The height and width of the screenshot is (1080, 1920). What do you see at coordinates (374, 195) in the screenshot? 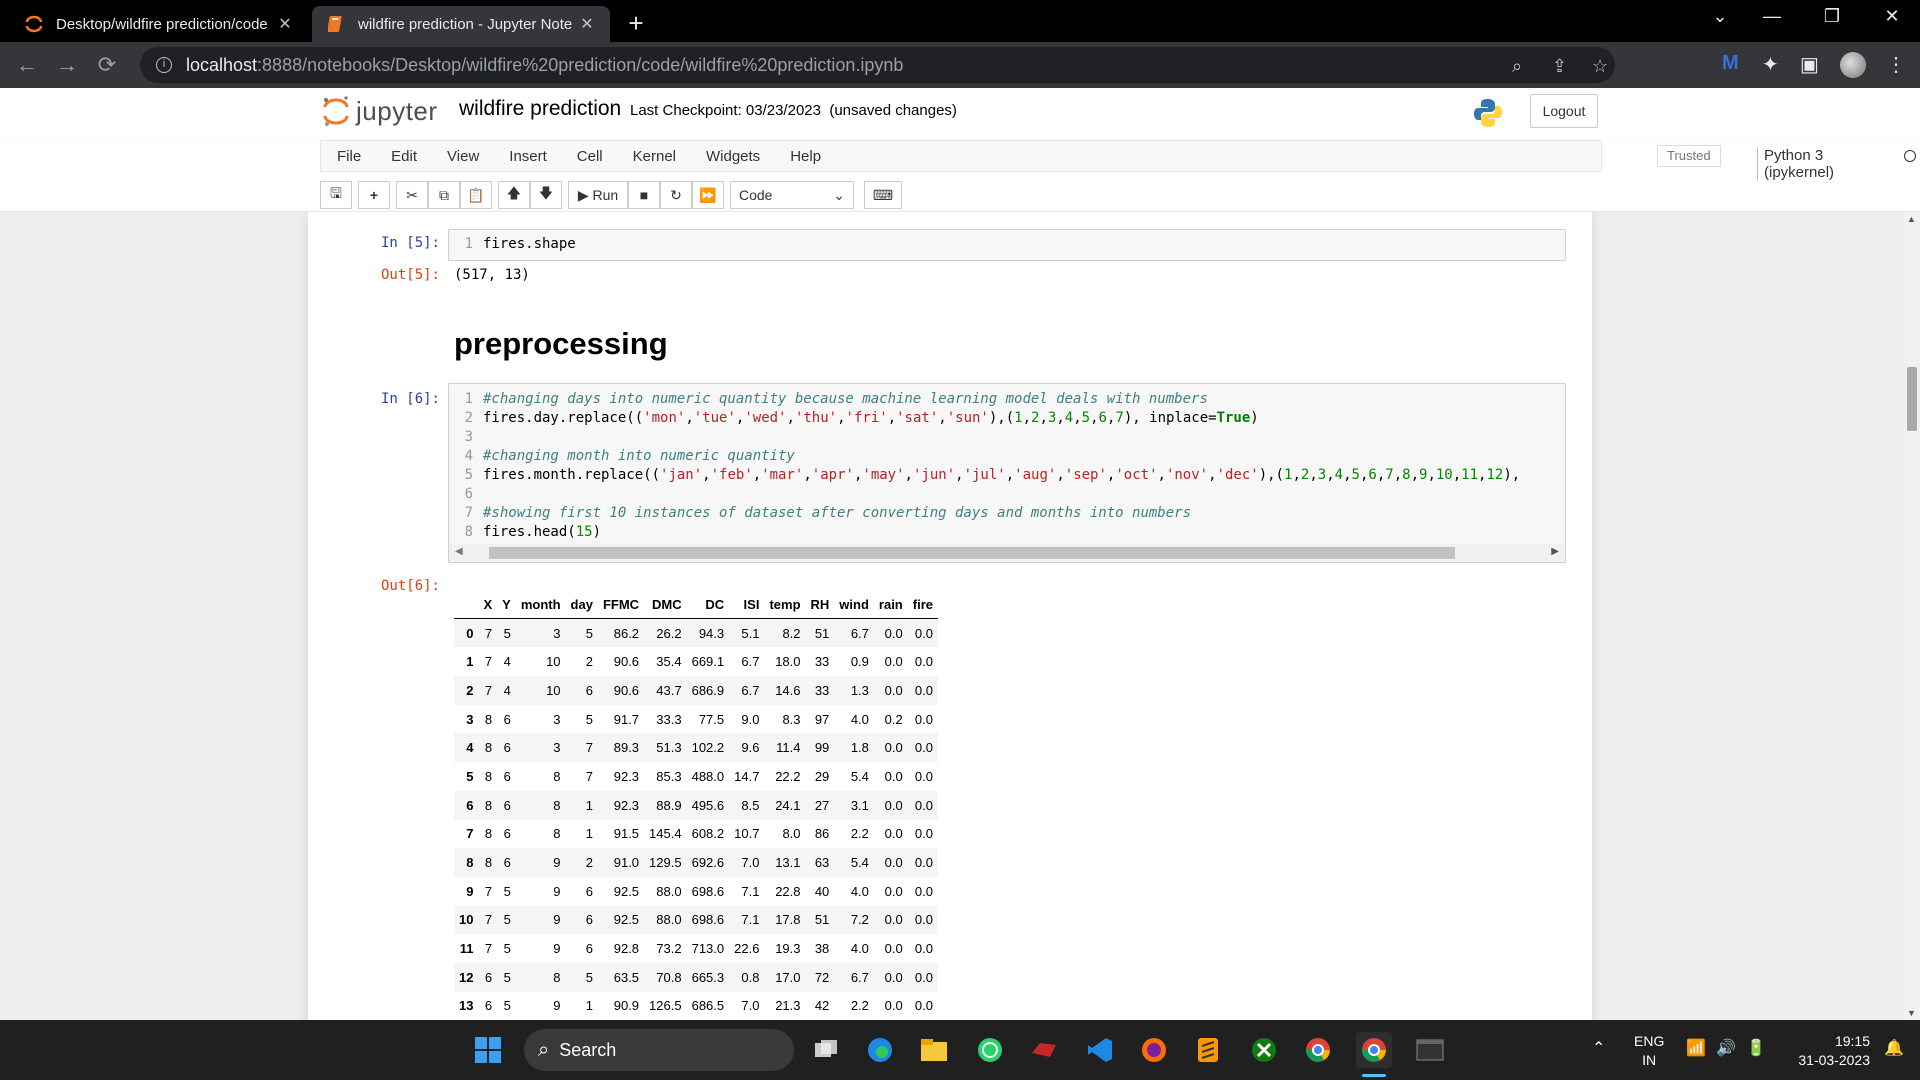
I see `insert-cell-button: +` at bounding box center [374, 195].